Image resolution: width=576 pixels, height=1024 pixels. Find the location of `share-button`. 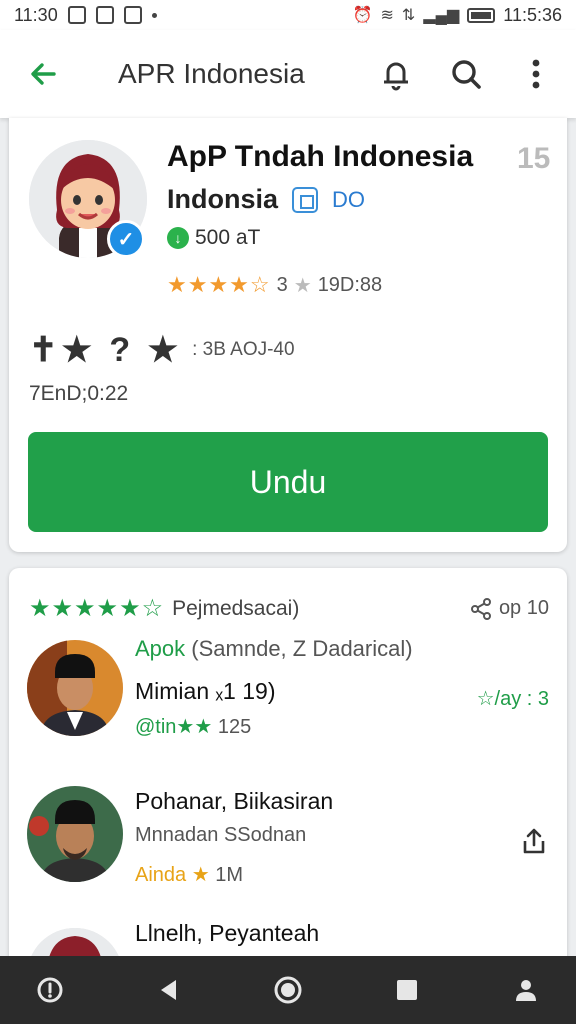

share-button is located at coordinates (534, 841).